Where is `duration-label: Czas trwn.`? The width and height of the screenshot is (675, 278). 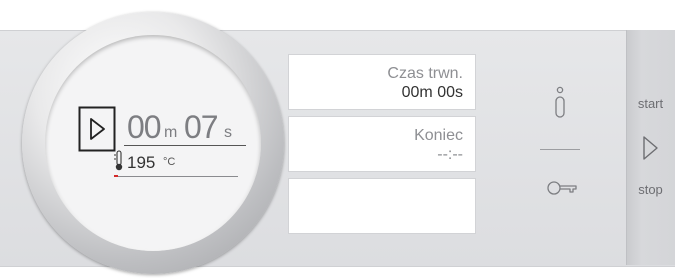
duration-label: Czas trwn. is located at coordinates (425, 73).